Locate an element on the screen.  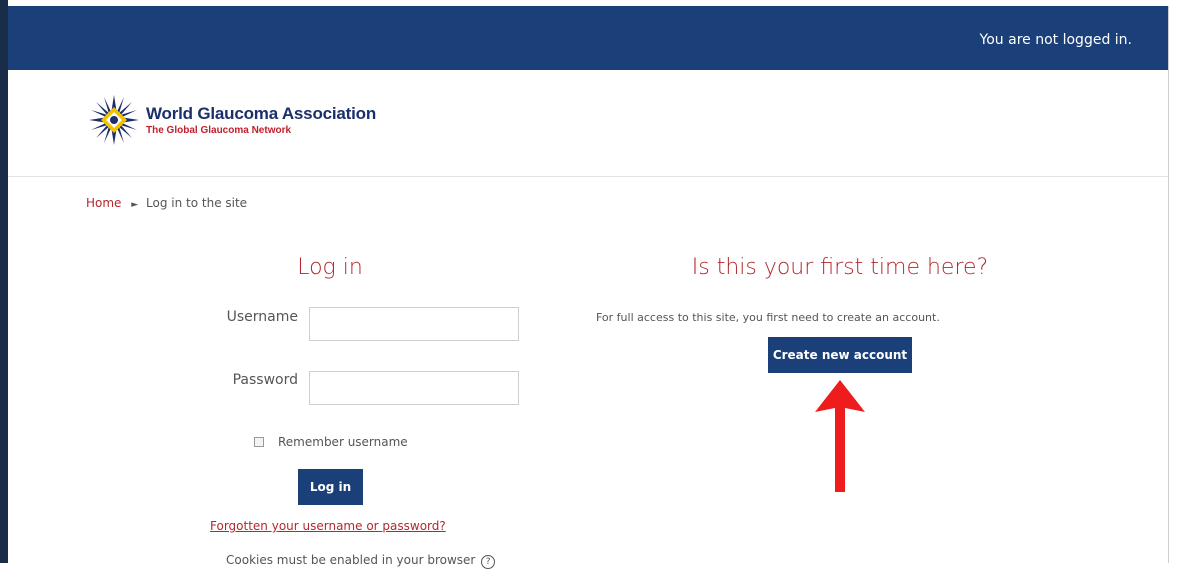
username-label: Username is located at coordinates (262, 317).